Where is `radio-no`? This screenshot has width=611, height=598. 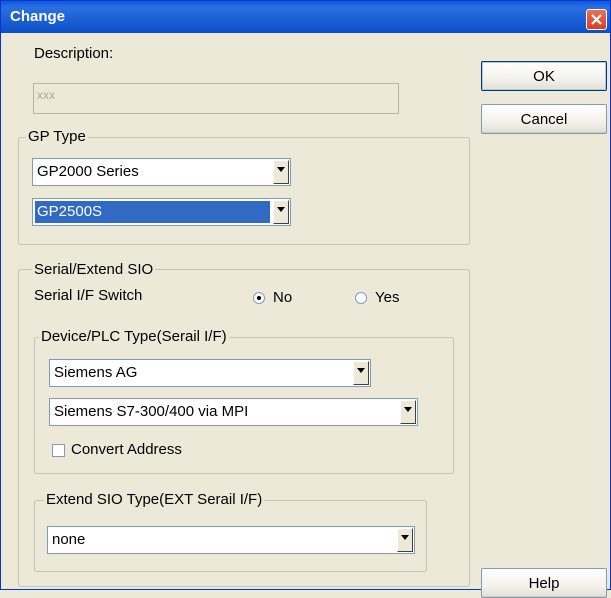
radio-no is located at coordinates (259, 298).